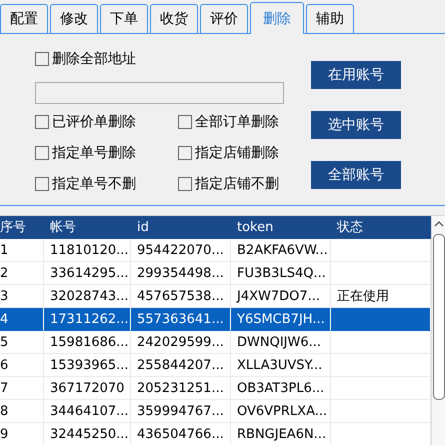 The image size is (445, 445). I want to click on checkbox-option: 删除全部地址, so click(160, 59).